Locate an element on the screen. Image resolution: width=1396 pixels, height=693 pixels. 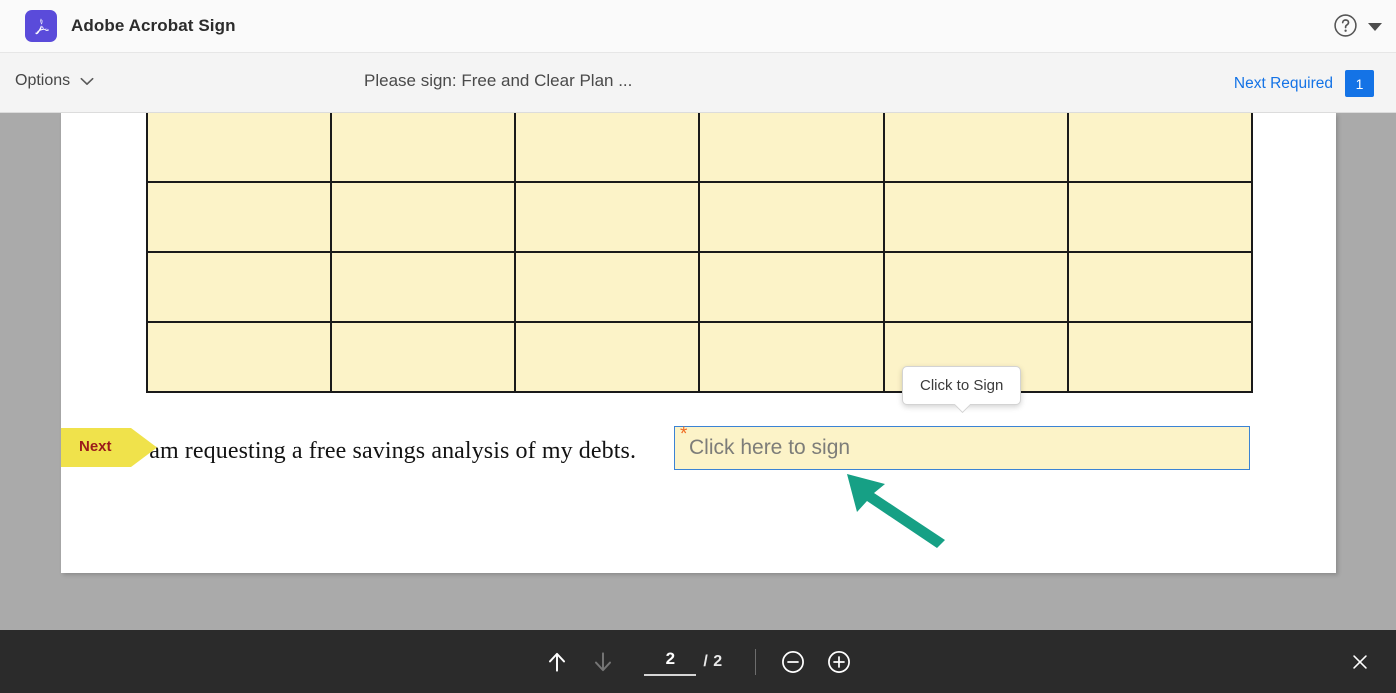
previous-page-button is located at coordinates (557, 662).